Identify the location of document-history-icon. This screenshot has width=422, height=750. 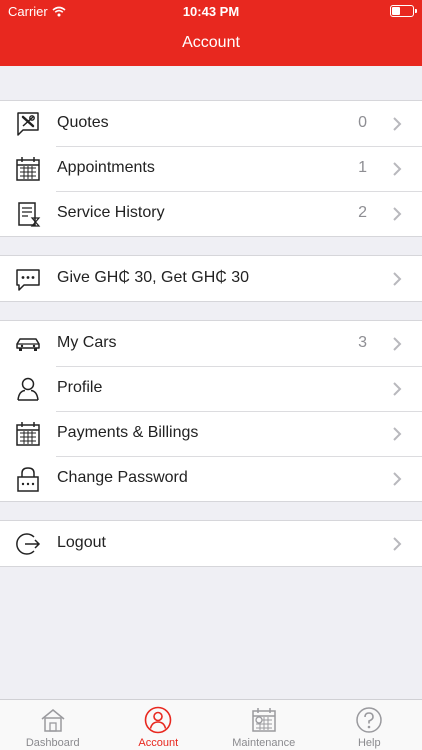
(29, 214).